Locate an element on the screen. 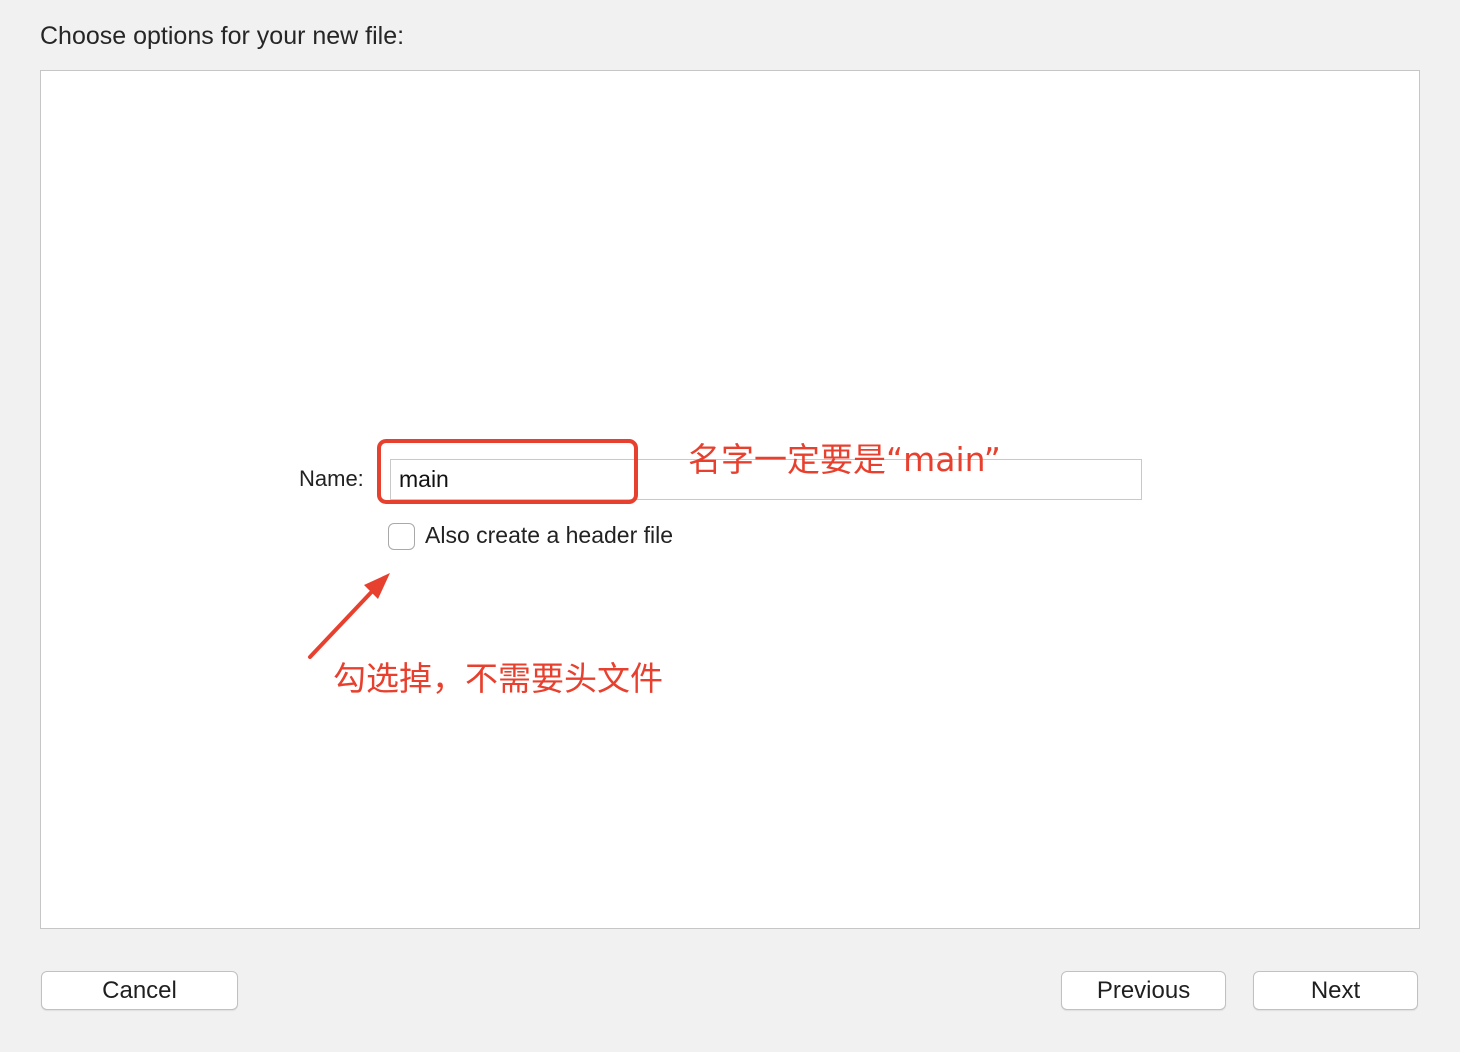  name-annotation: 名字一定要是“main” is located at coordinates (844, 459).